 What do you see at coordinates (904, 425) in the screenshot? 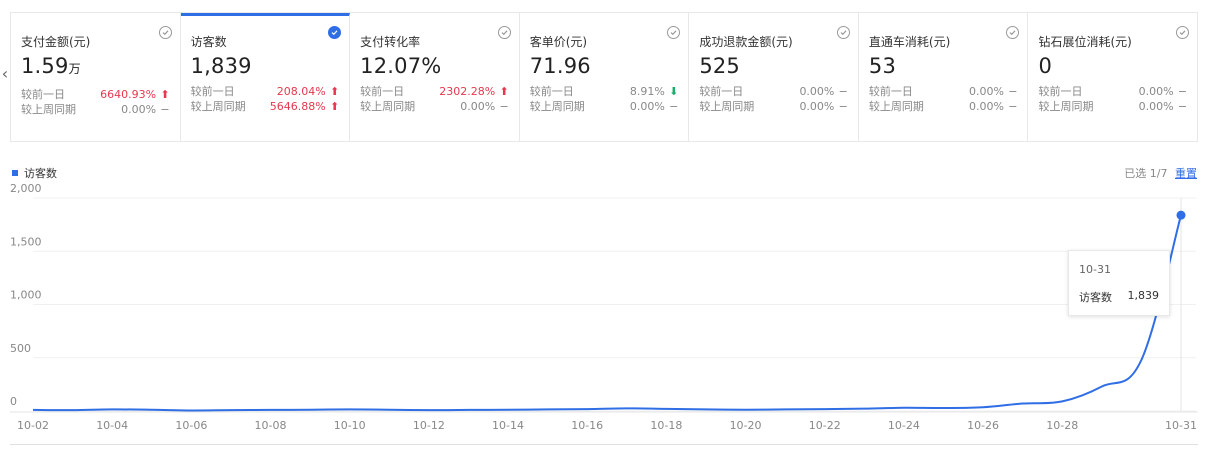
I see `x-tick-label: 10-24` at bounding box center [904, 425].